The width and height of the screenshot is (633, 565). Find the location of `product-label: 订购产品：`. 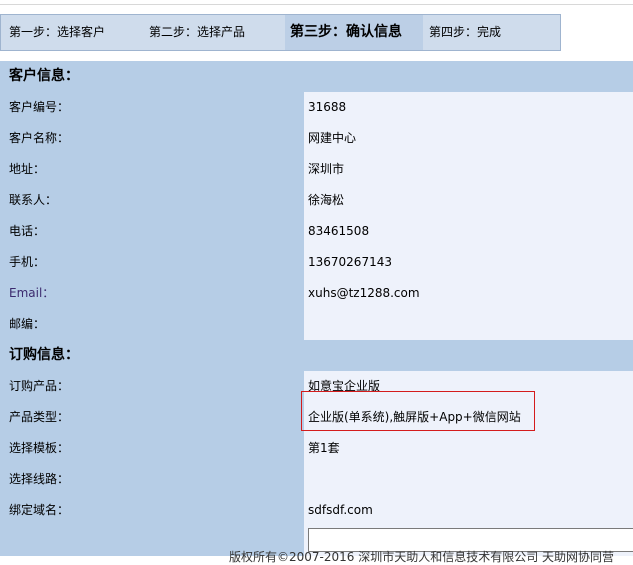

product-label: 订购产品： is located at coordinates (152, 386).